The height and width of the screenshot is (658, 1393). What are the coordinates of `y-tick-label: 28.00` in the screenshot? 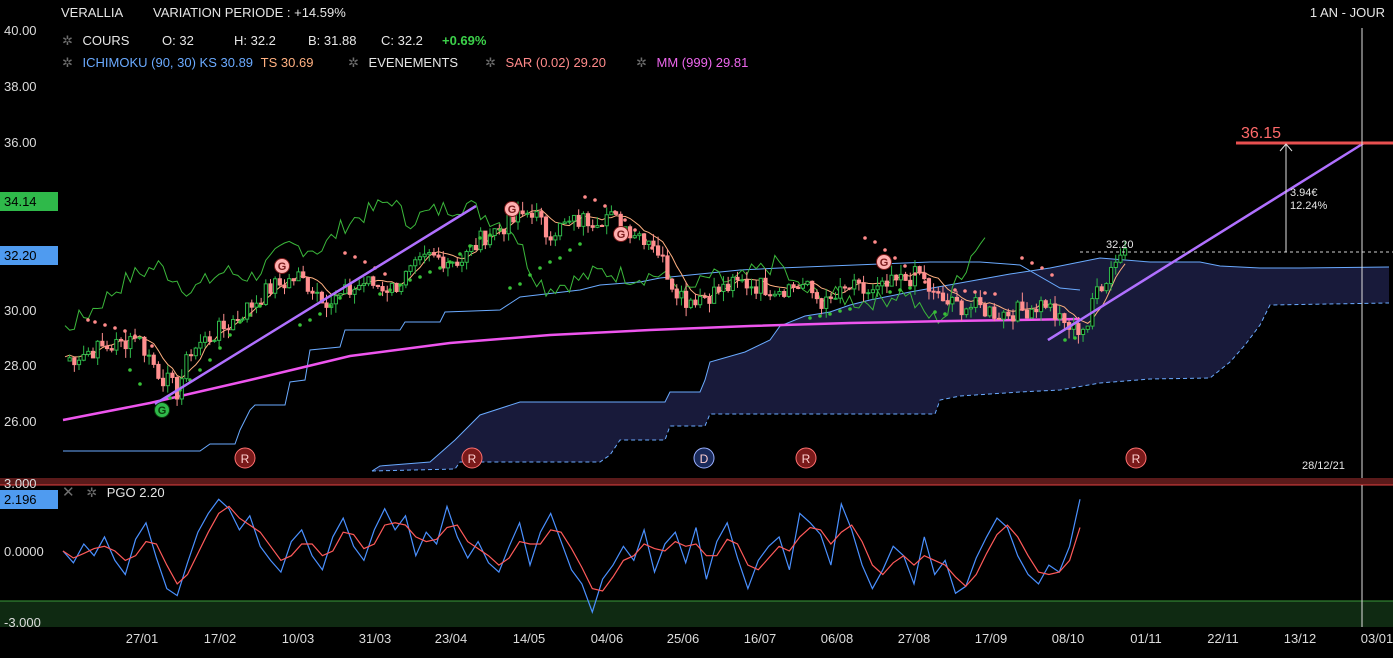 It's located at (20, 365).